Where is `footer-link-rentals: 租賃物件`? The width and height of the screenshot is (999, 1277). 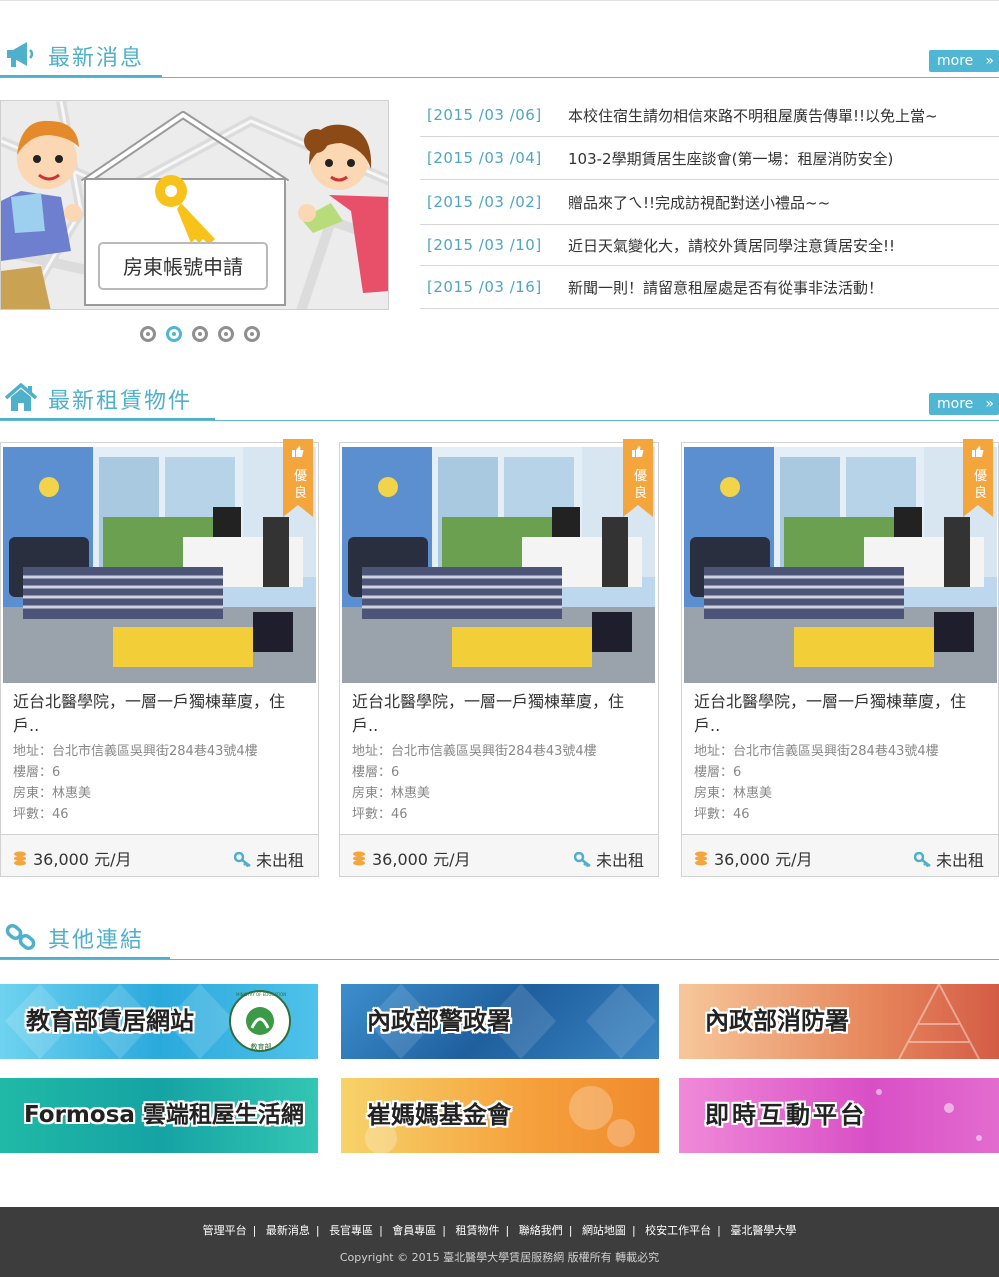
footer-link-rentals: 租賃物件 is located at coordinates (478, 1230).